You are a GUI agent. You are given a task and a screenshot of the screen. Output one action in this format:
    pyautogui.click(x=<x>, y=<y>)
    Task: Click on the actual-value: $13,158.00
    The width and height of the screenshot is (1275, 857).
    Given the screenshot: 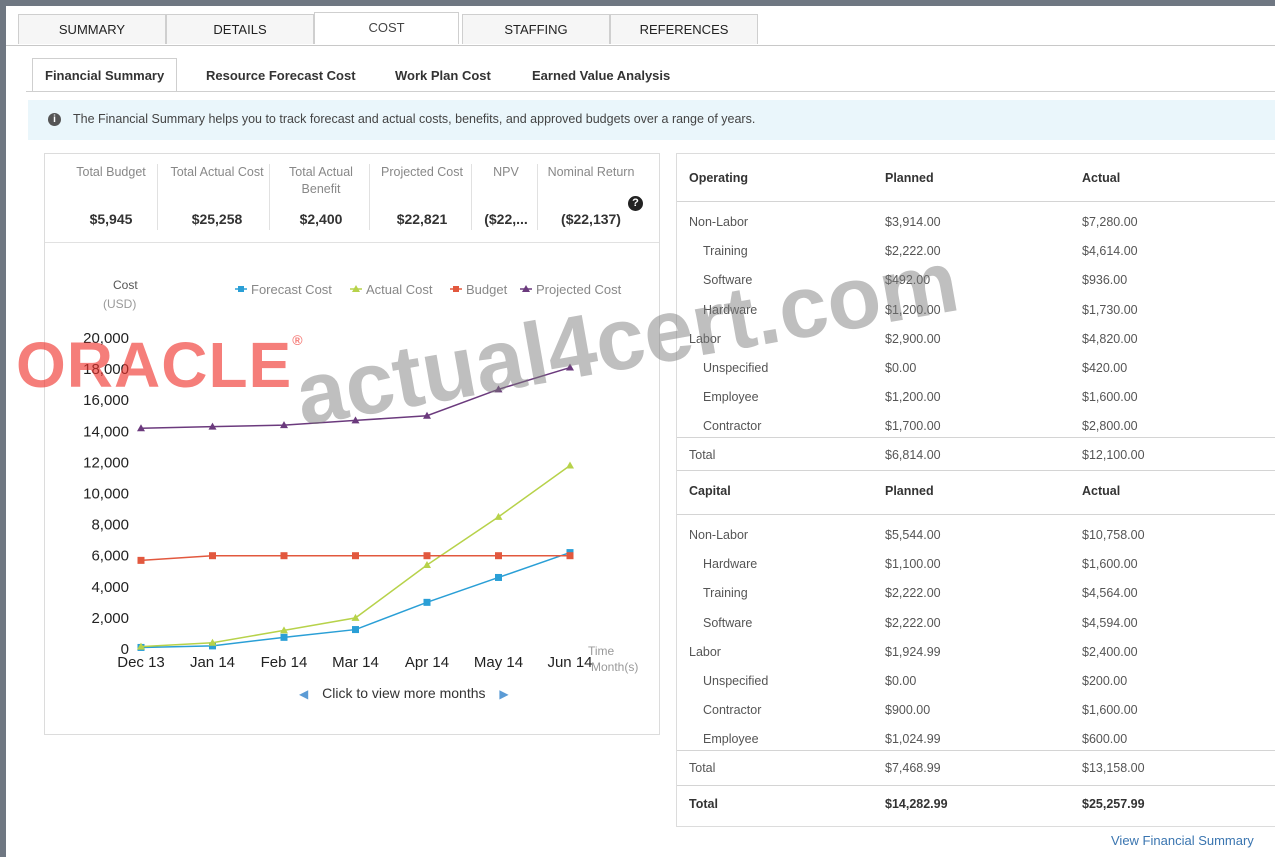 What is the action you would take?
    pyautogui.click(x=1113, y=767)
    